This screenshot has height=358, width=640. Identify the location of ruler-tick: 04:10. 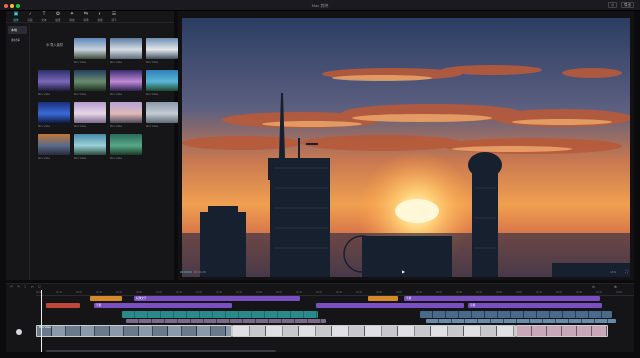
(539, 292).